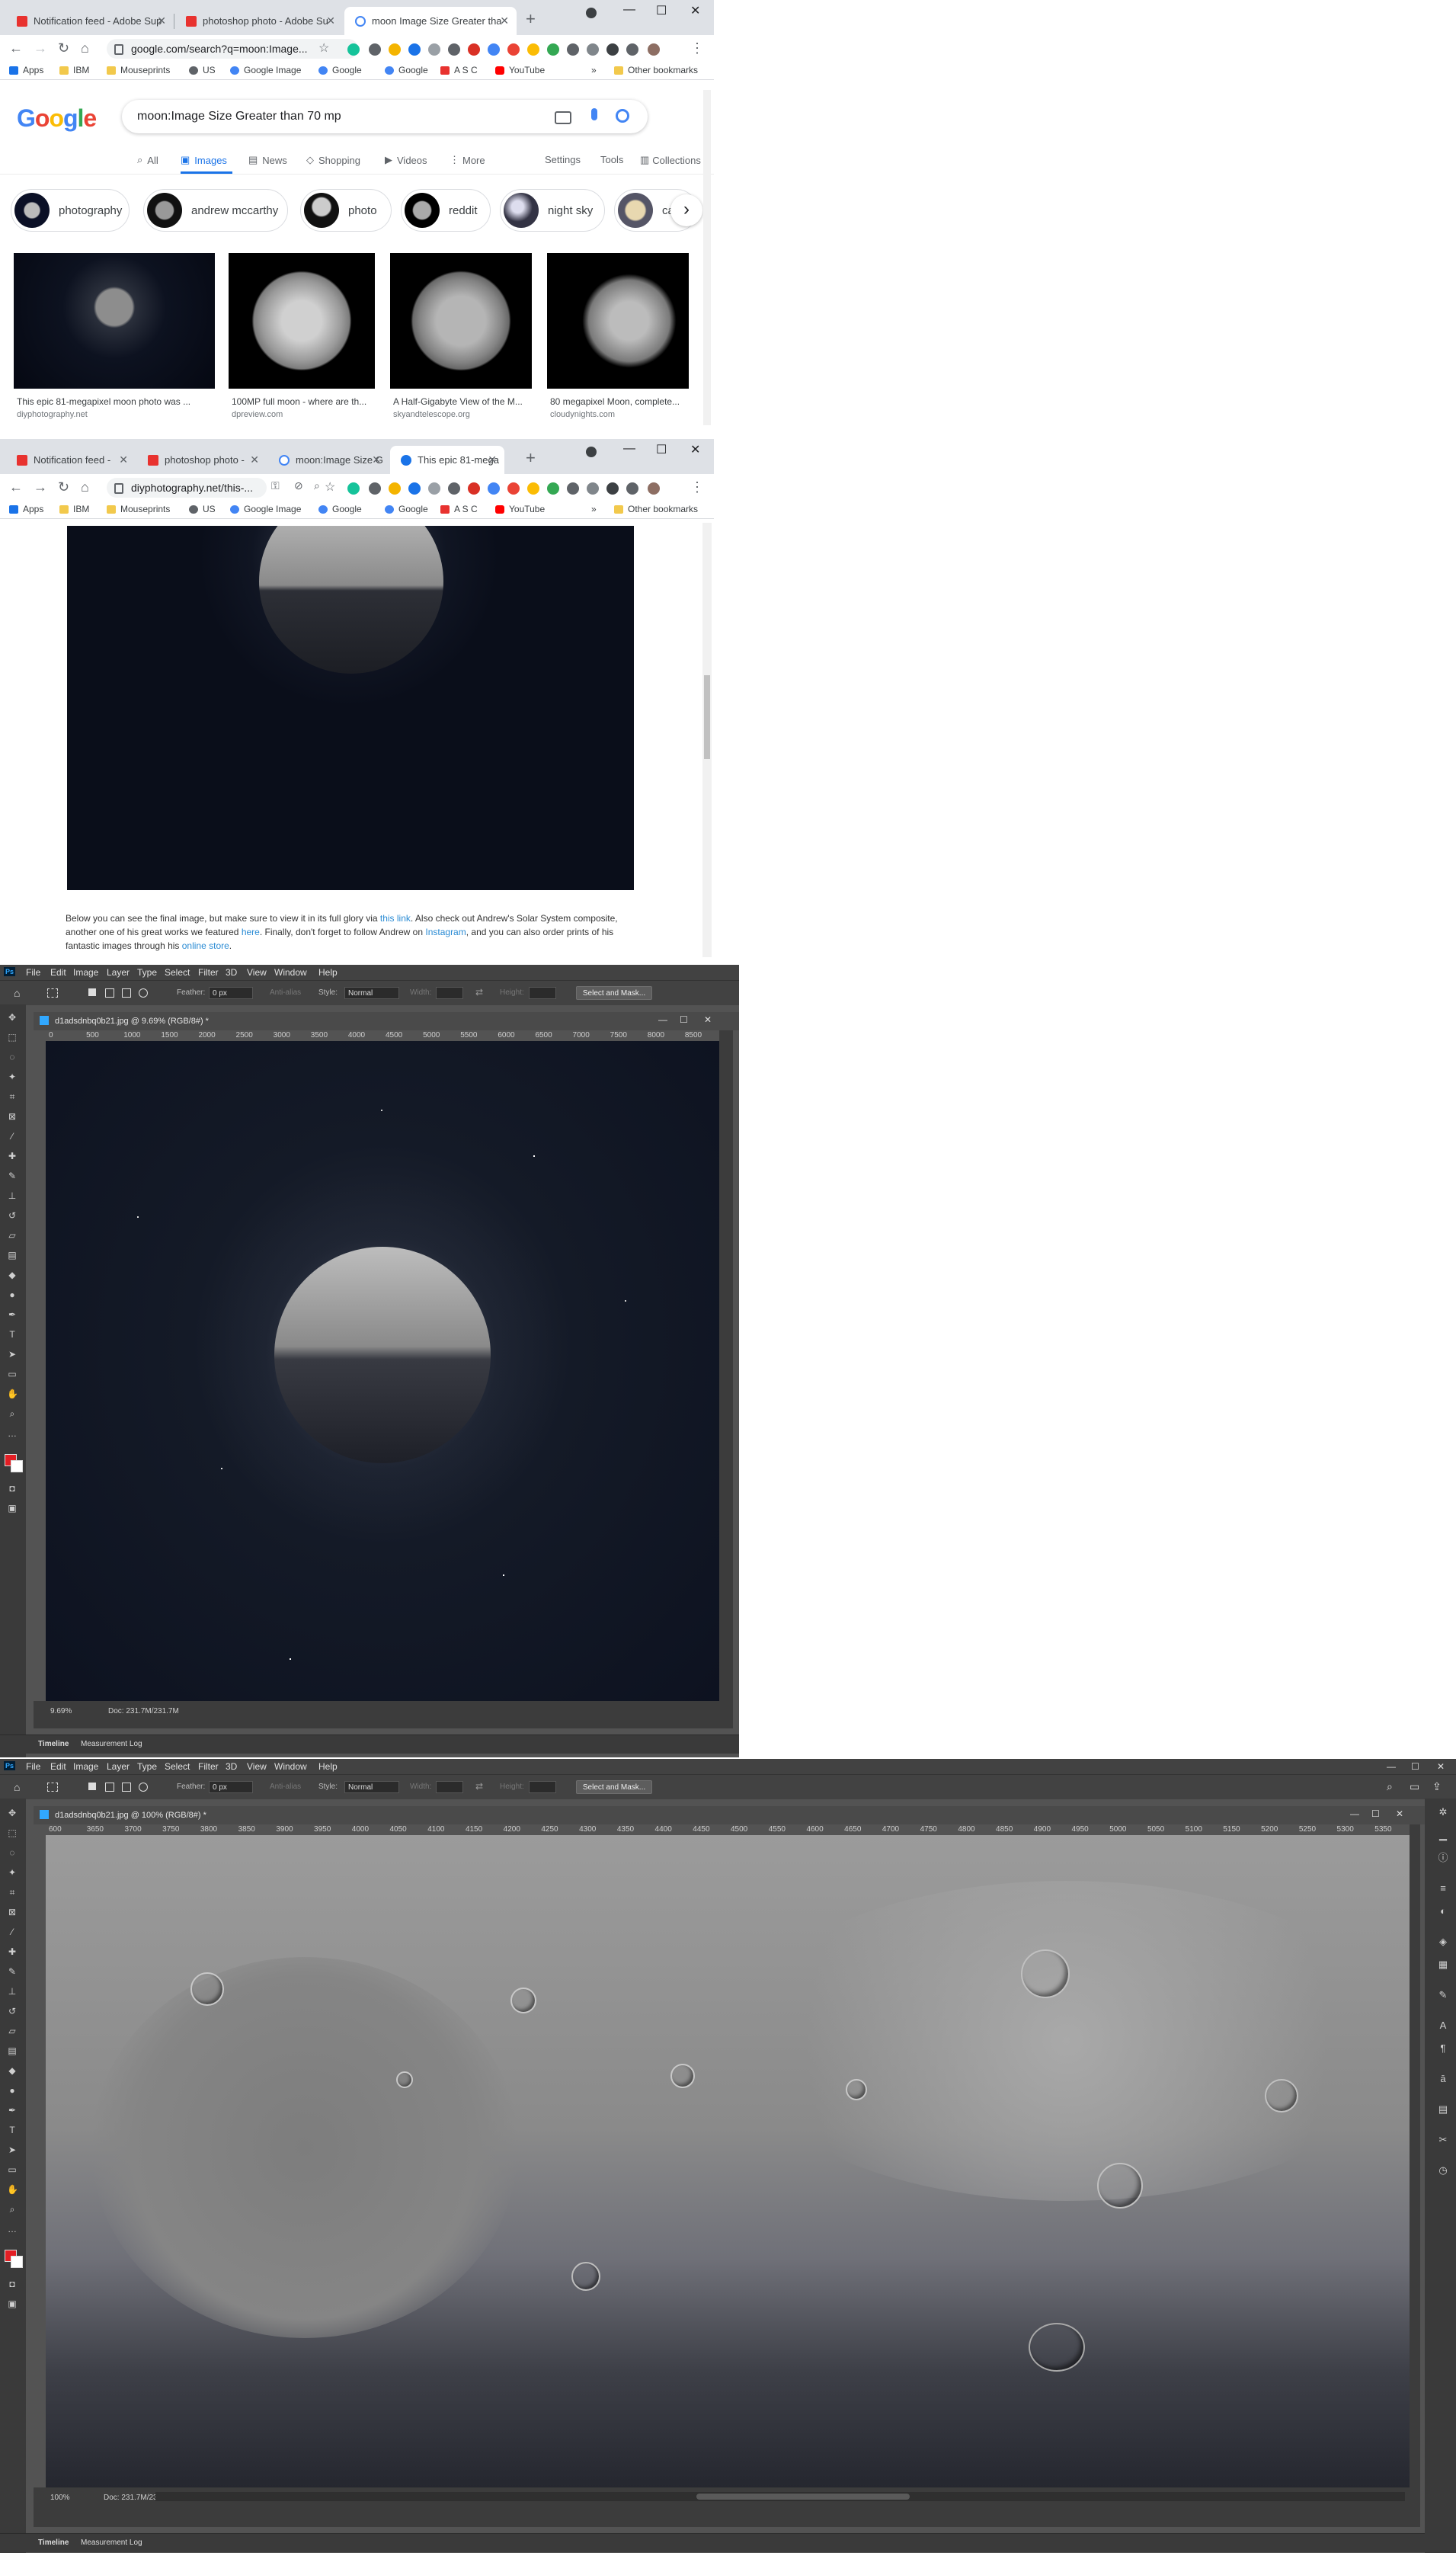 The image size is (1456, 2553). What do you see at coordinates (126, 1788) in the screenshot?
I see `subtract-selection-icon` at bounding box center [126, 1788].